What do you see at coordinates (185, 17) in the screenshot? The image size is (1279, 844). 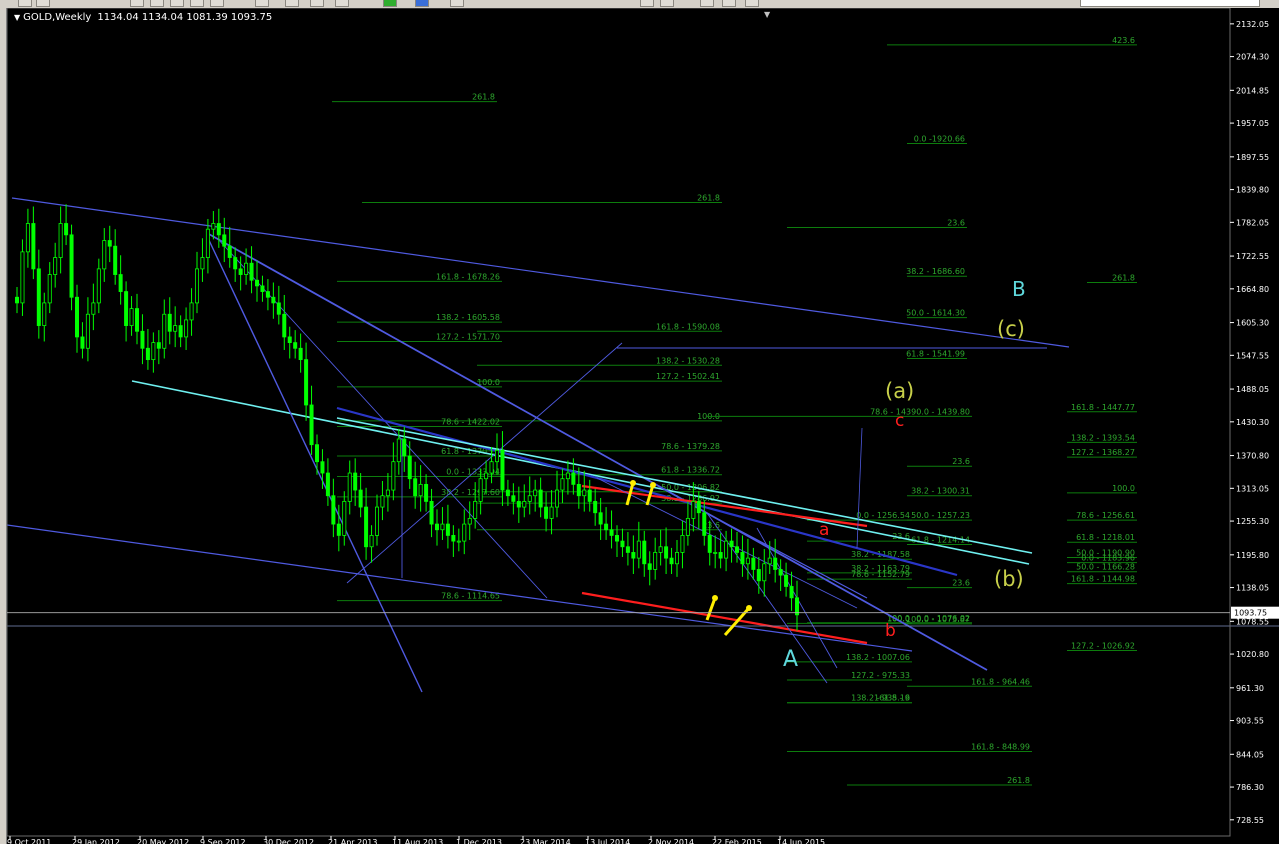 I see `ohlc-values: 1134.04 1134.04 1081.39 1093.75` at bounding box center [185, 17].